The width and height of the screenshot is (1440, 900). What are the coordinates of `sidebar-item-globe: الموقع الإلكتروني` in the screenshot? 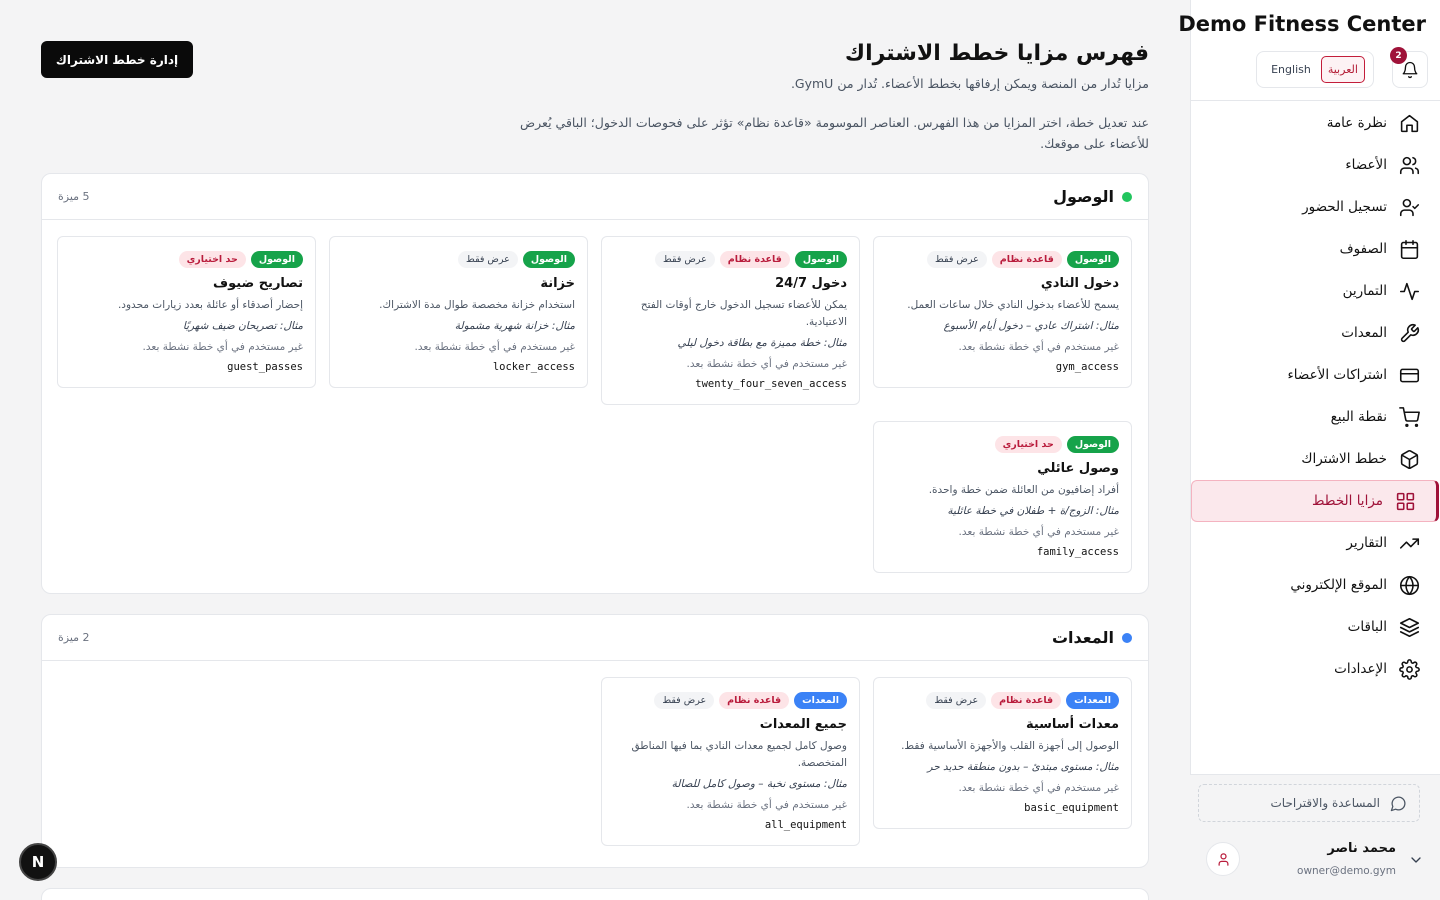 It's located at (1315, 585).